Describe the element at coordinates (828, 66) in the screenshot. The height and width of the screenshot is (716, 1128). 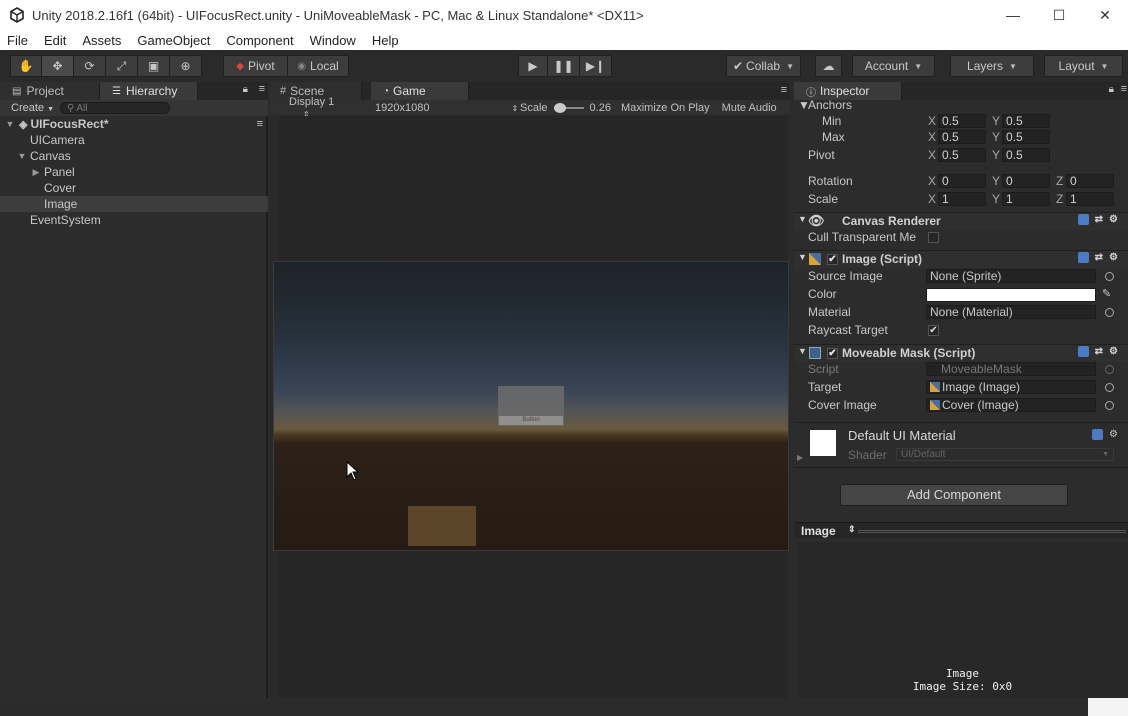
I see `cloud-button: ☁` at that location.